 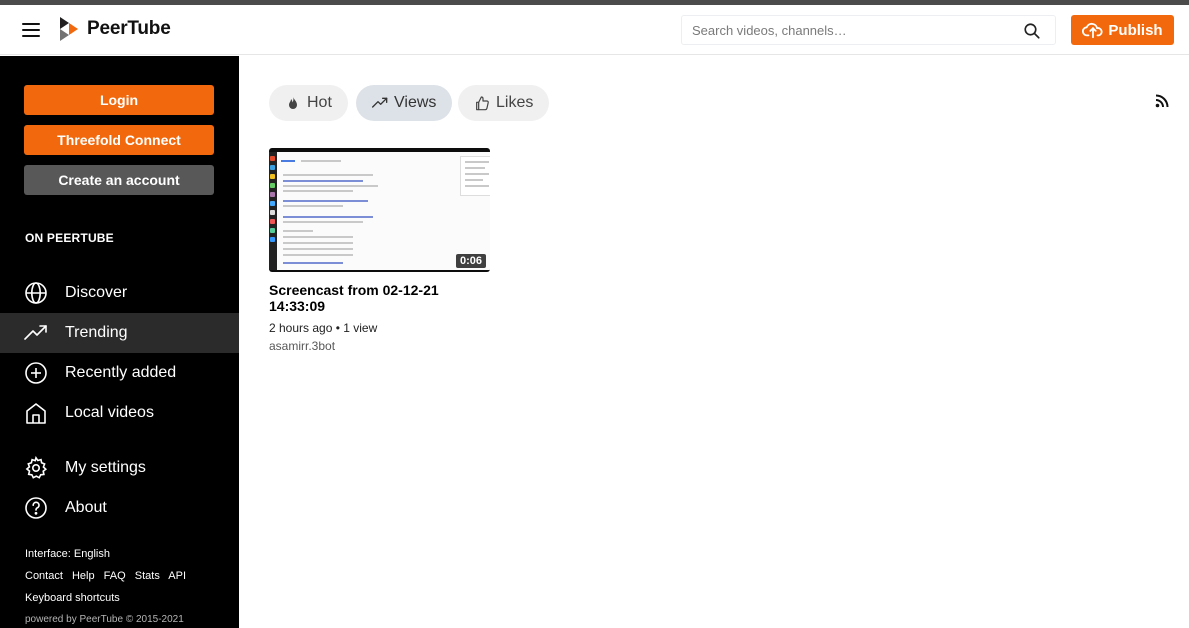 I want to click on footer-link-api: API, so click(x=177, y=576).